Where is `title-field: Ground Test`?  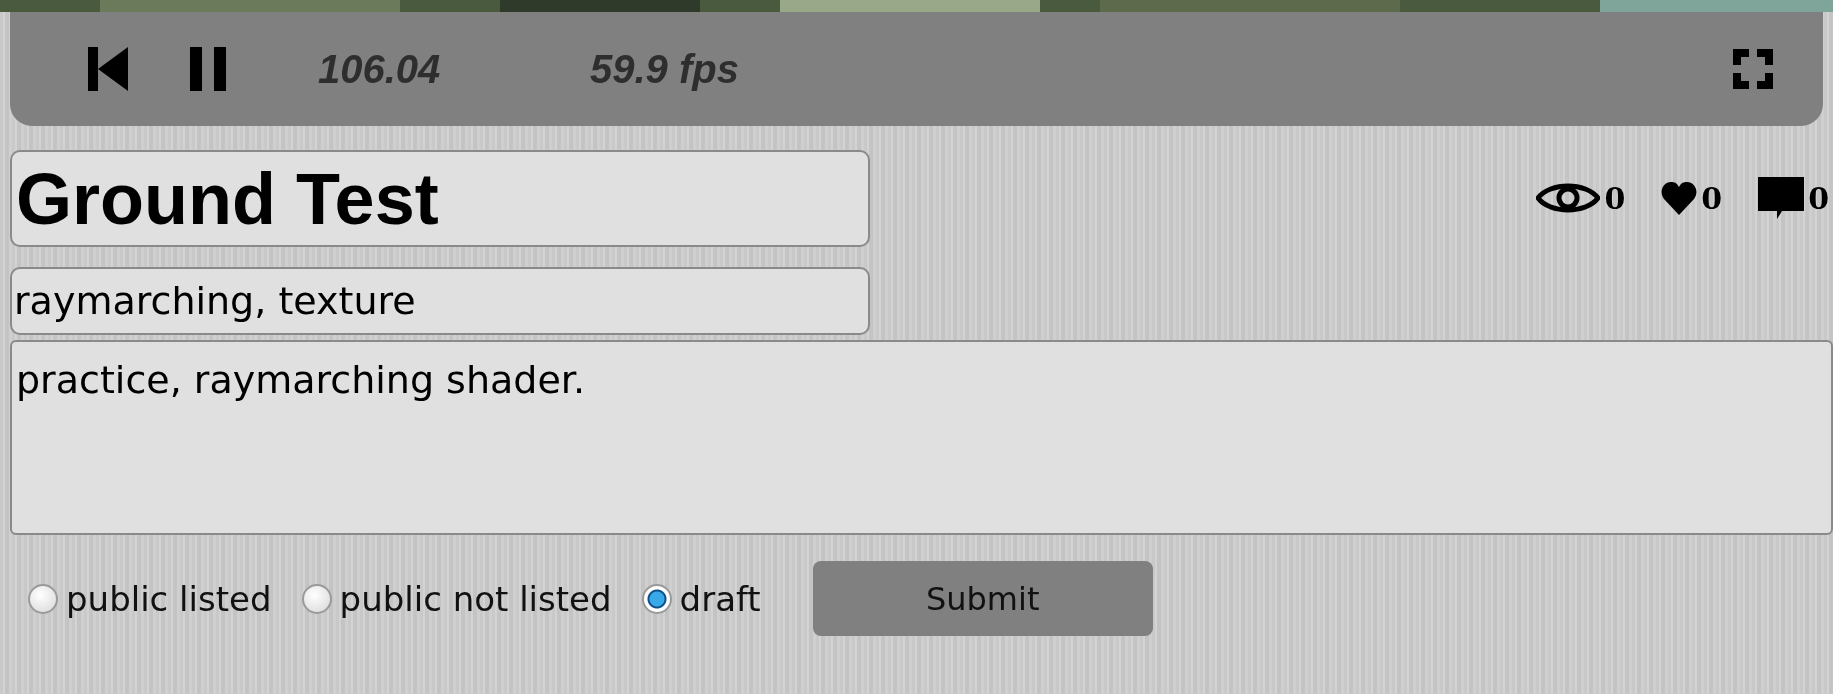 title-field: Ground Test is located at coordinates (440, 198).